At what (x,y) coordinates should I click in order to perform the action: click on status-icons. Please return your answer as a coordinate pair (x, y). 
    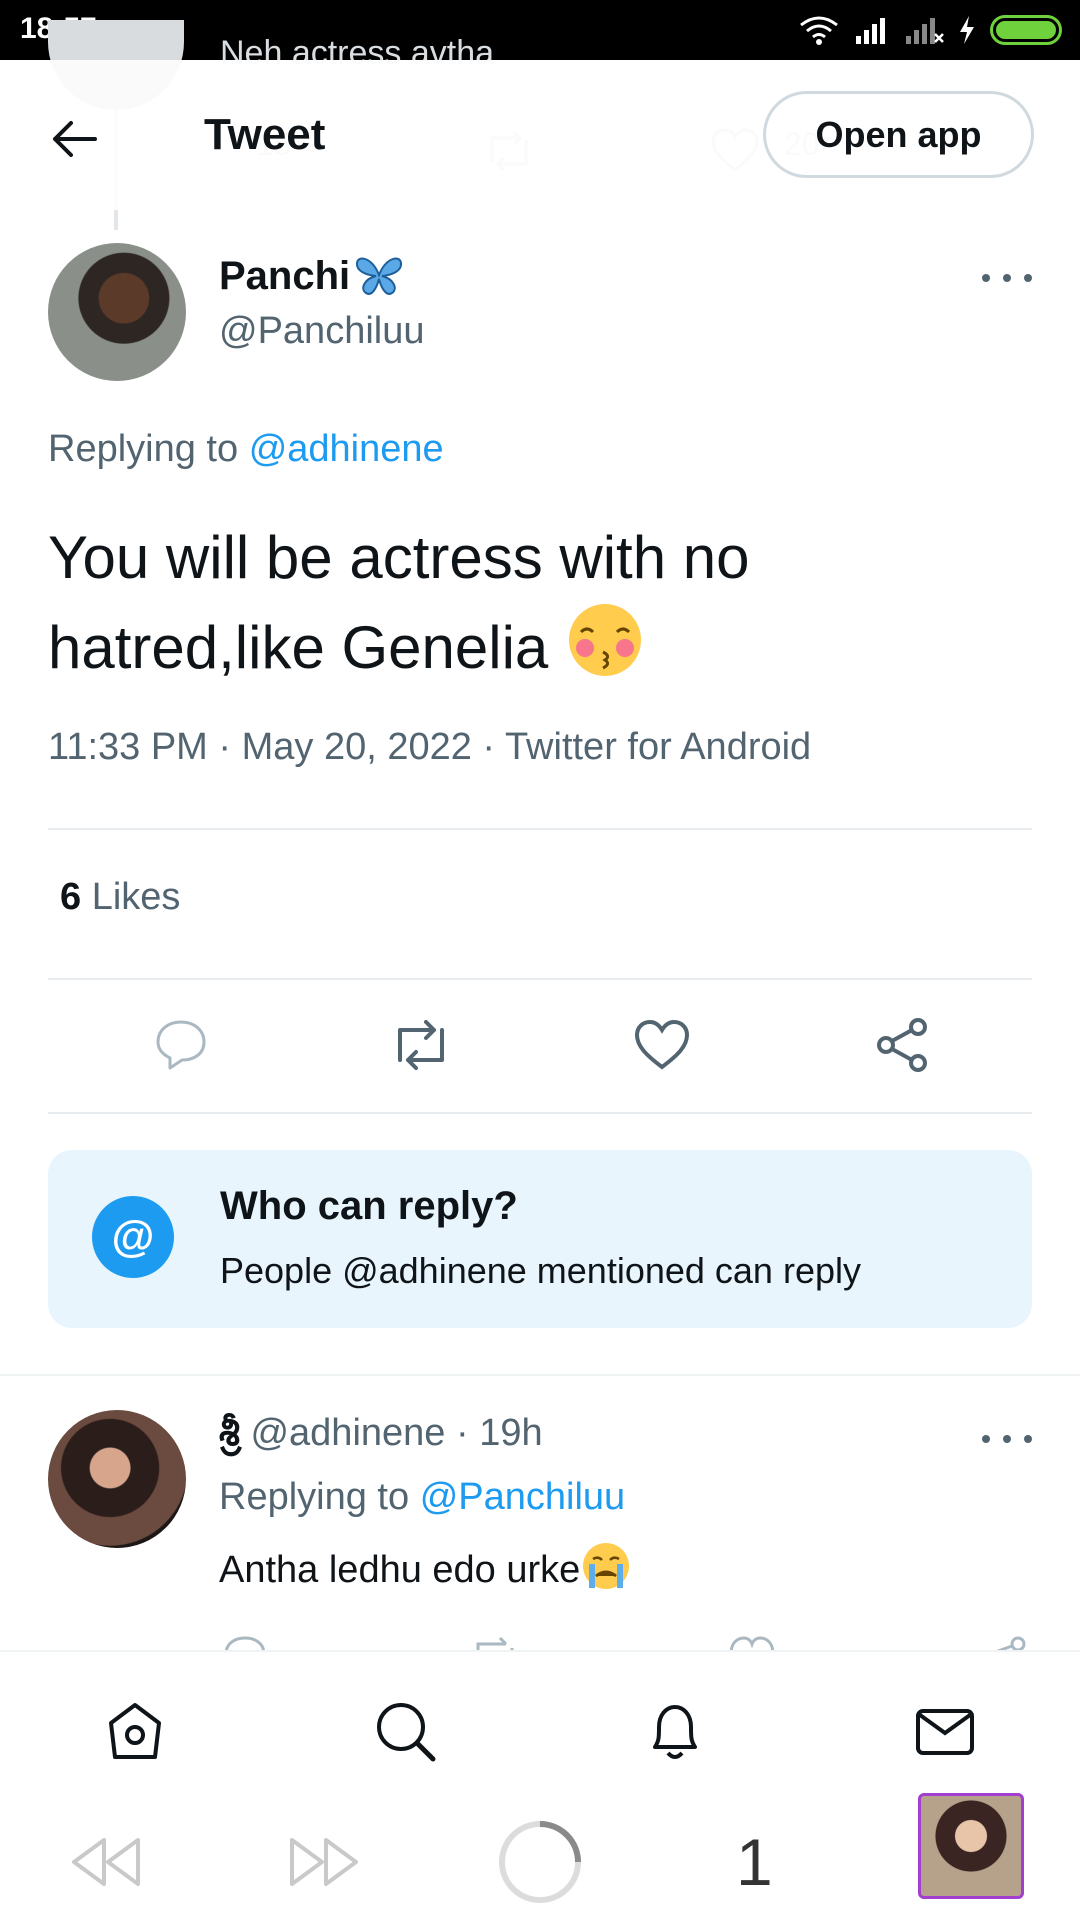
    Looking at the image, I should click on (930, 30).